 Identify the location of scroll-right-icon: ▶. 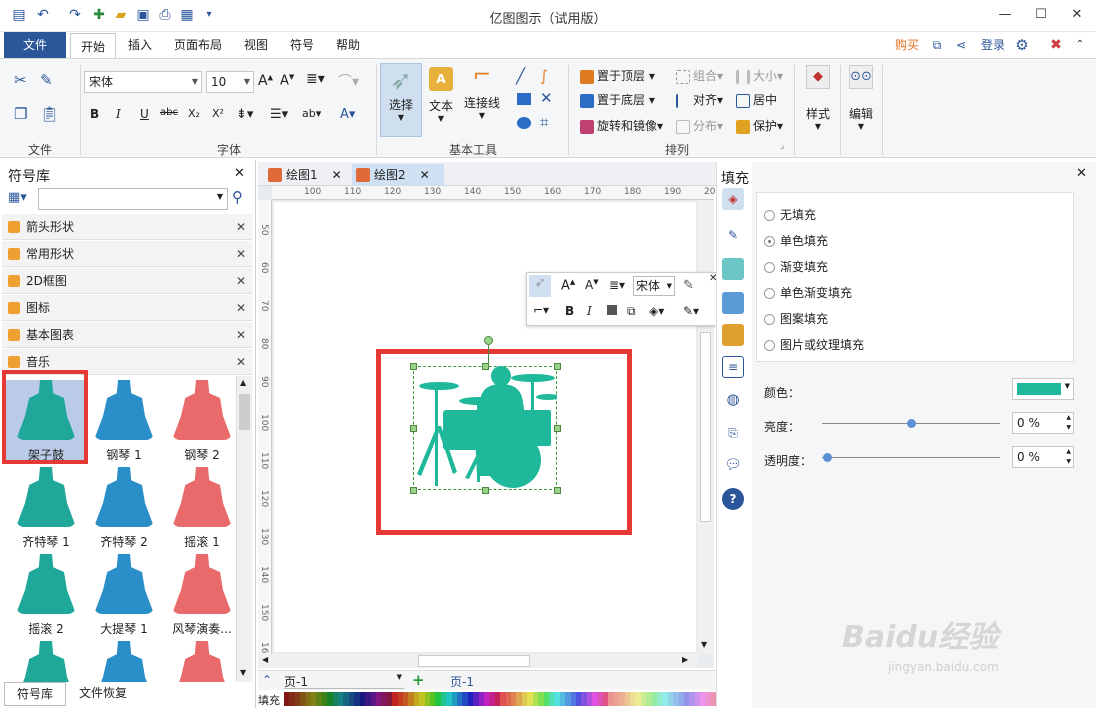
(685, 659).